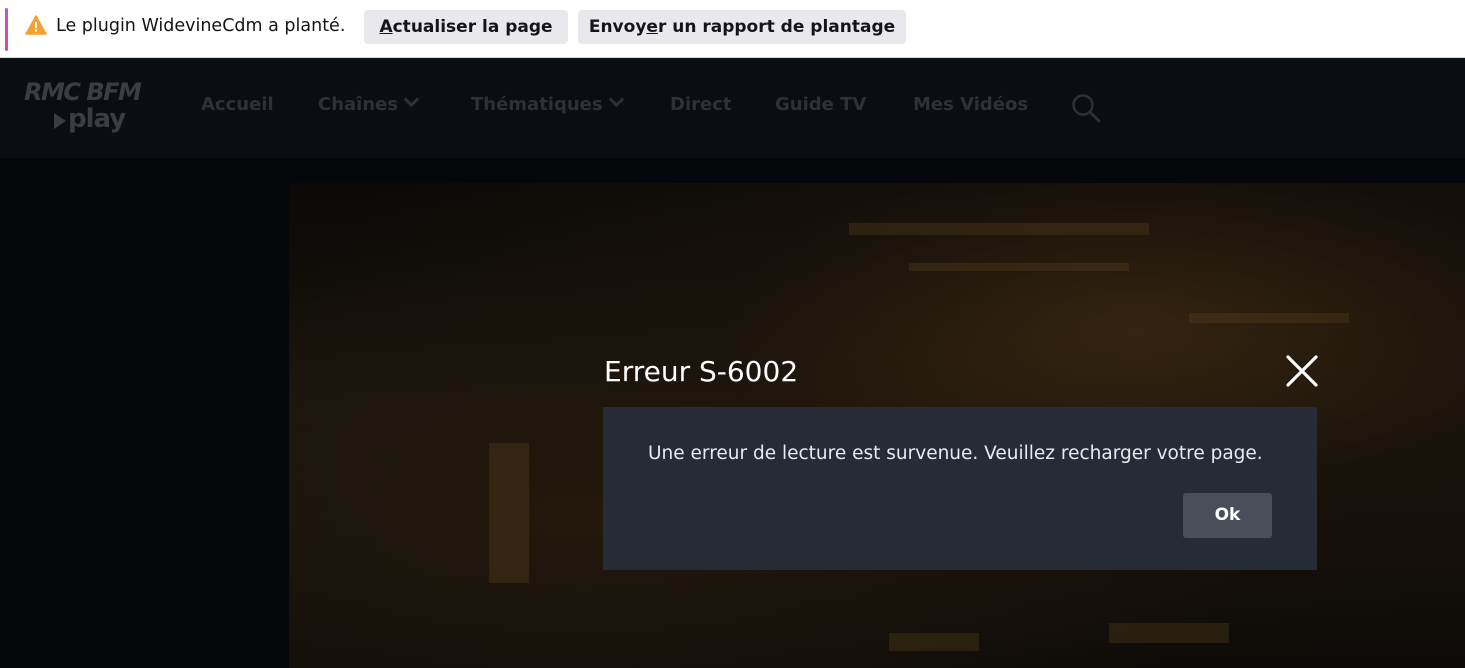  Describe the element at coordinates (472, 27) in the screenshot. I see `reload-label: ctualiser la page` at that location.